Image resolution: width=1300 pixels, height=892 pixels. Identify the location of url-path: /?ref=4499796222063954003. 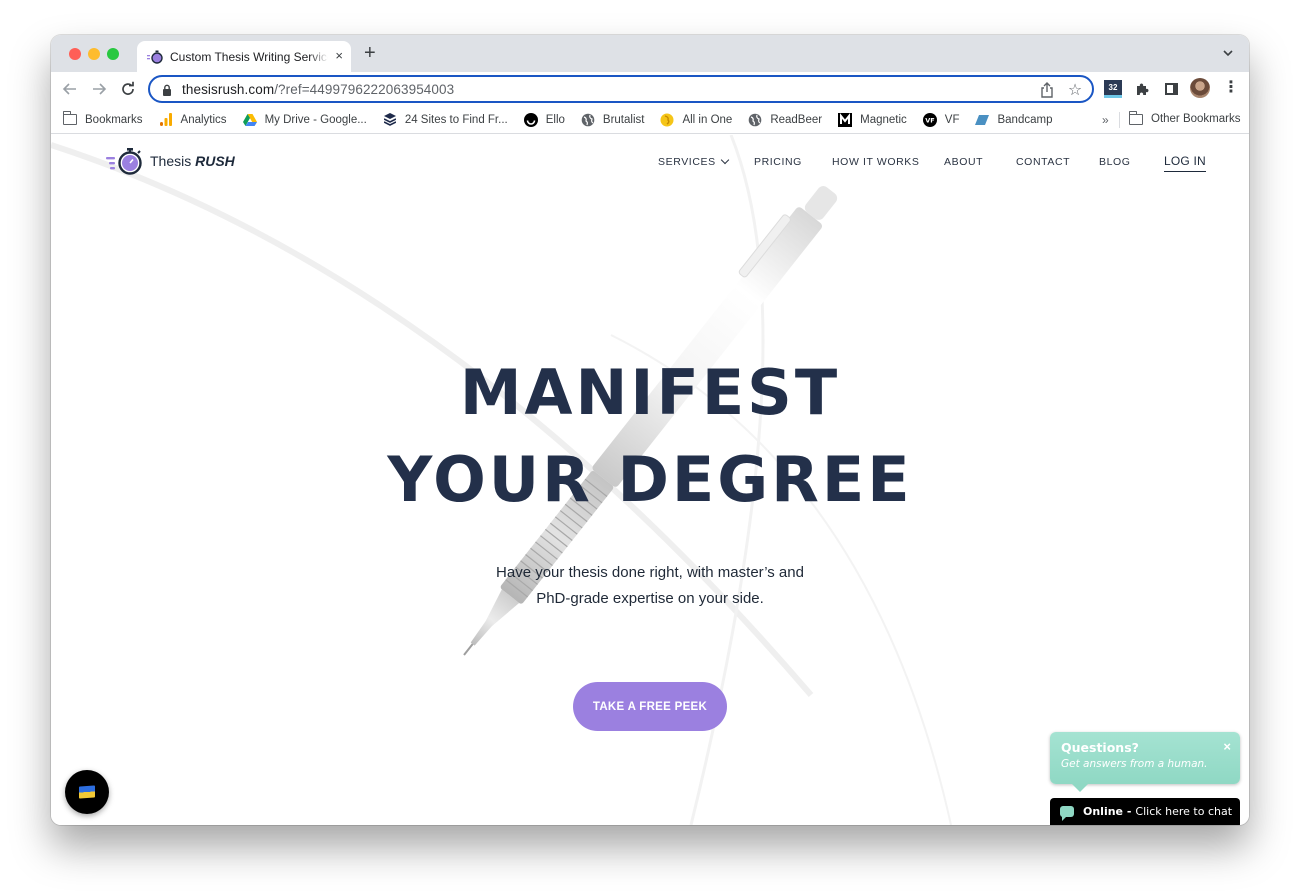
(364, 89).